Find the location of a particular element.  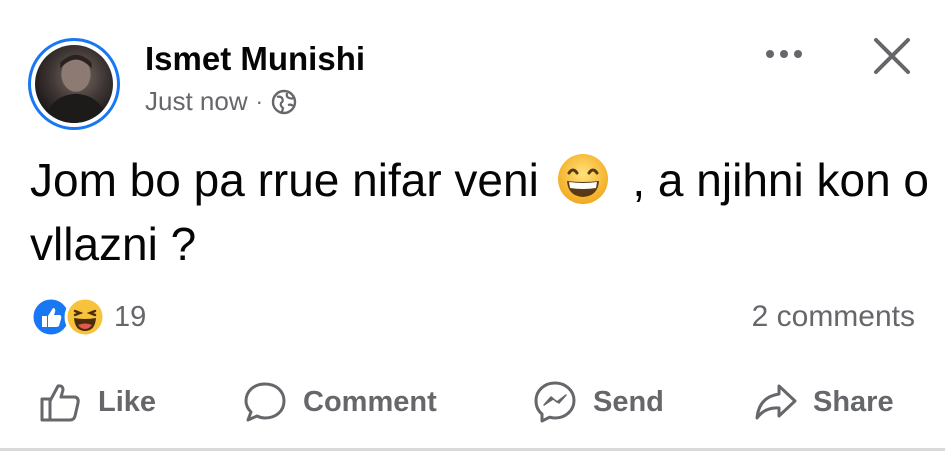

post-text-part-1: Jom bo pa rrue nifar veni is located at coordinates (284, 180).